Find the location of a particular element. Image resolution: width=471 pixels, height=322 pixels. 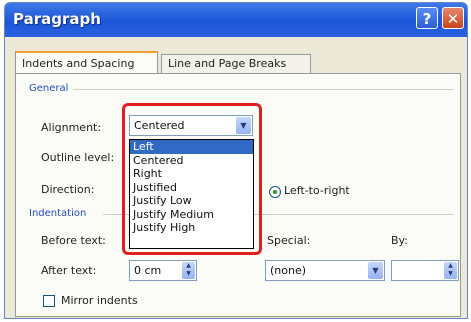

list-item-justified: Justified is located at coordinates (191, 188).